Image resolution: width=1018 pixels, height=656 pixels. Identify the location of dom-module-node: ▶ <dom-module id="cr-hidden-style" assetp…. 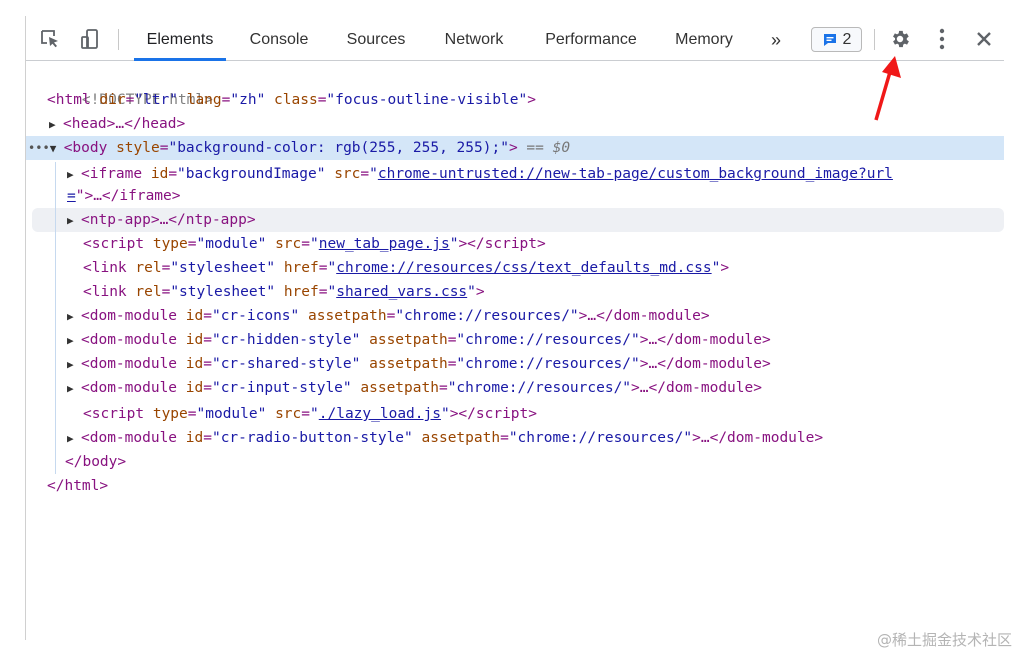
(419, 340).